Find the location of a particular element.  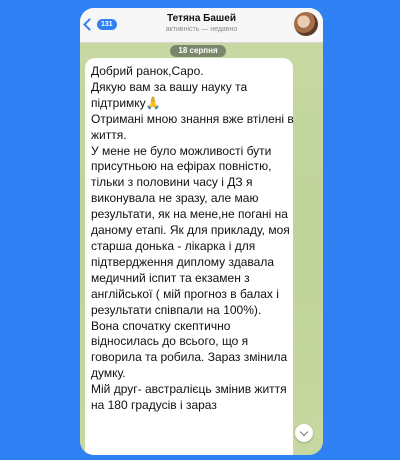

unread-count-badge: 131 is located at coordinates (107, 24).